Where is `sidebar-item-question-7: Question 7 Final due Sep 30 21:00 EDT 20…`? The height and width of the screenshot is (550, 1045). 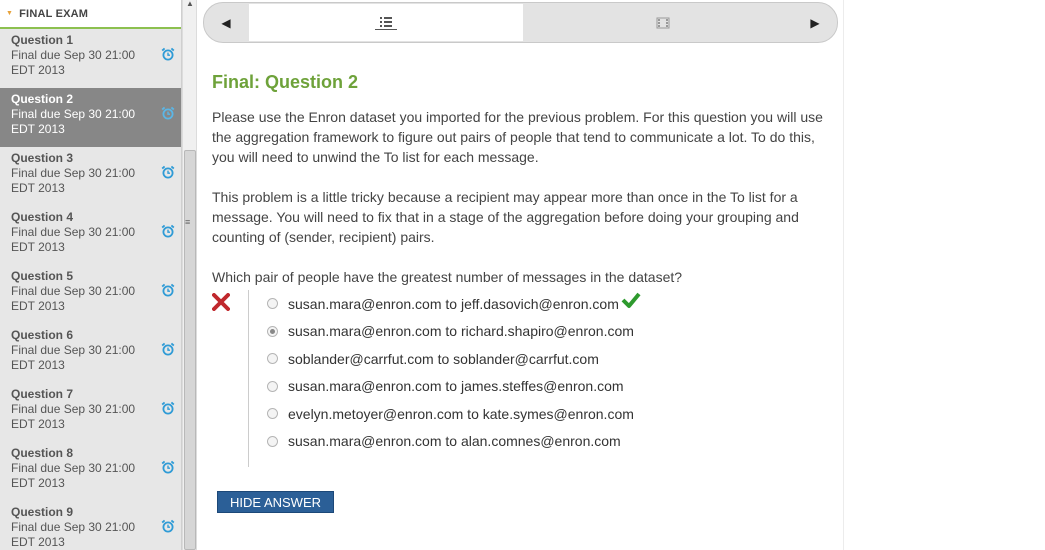 sidebar-item-question-7: Question 7 Final due Sep 30 21:00 EDT 20… is located at coordinates (90, 412).